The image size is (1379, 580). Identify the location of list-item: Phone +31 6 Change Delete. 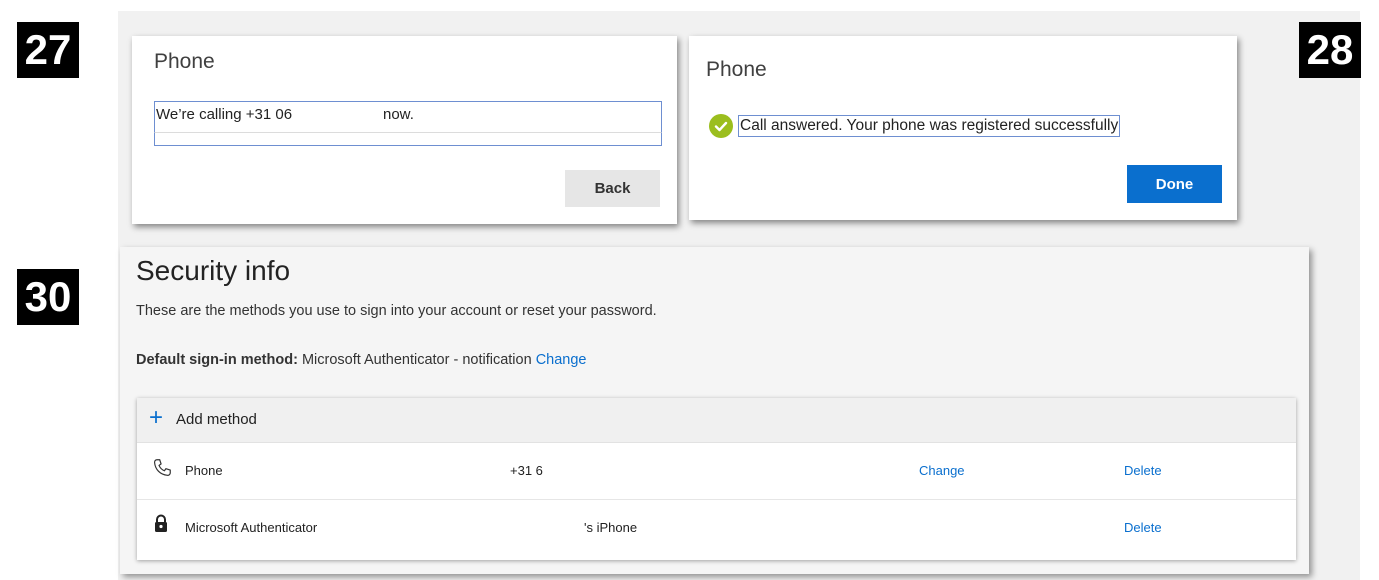
(716, 471).